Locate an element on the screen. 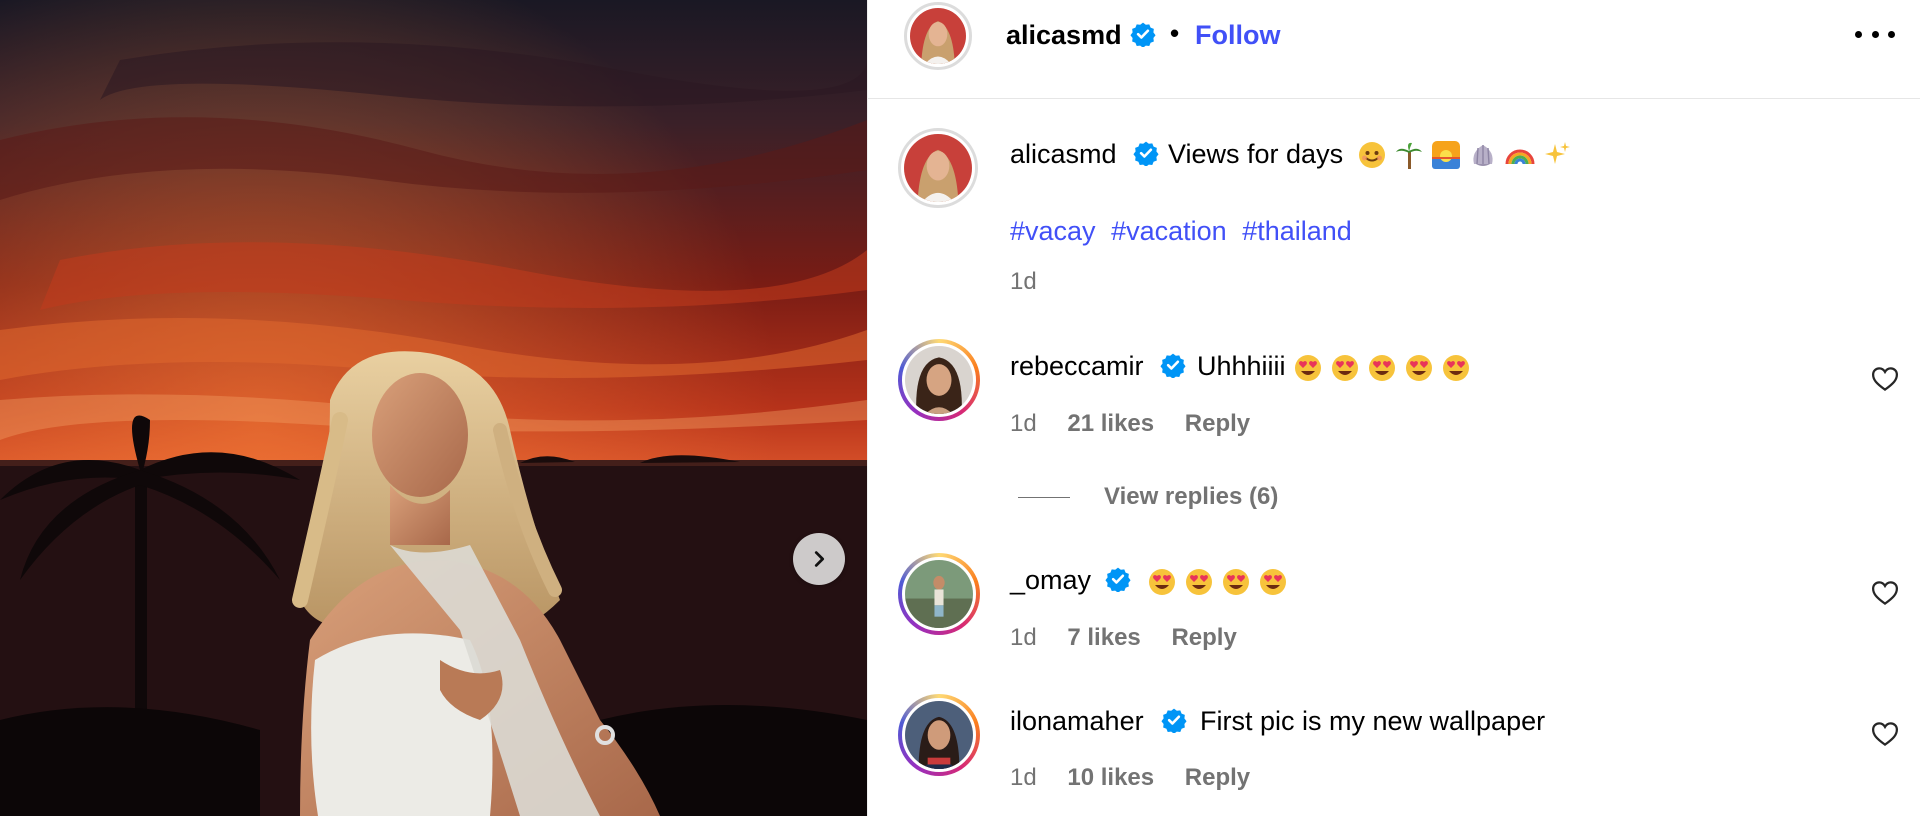 The image size is (1920, 816). comment-meta: 1d 10 likes Reply is located at coordinates (1130, 778).